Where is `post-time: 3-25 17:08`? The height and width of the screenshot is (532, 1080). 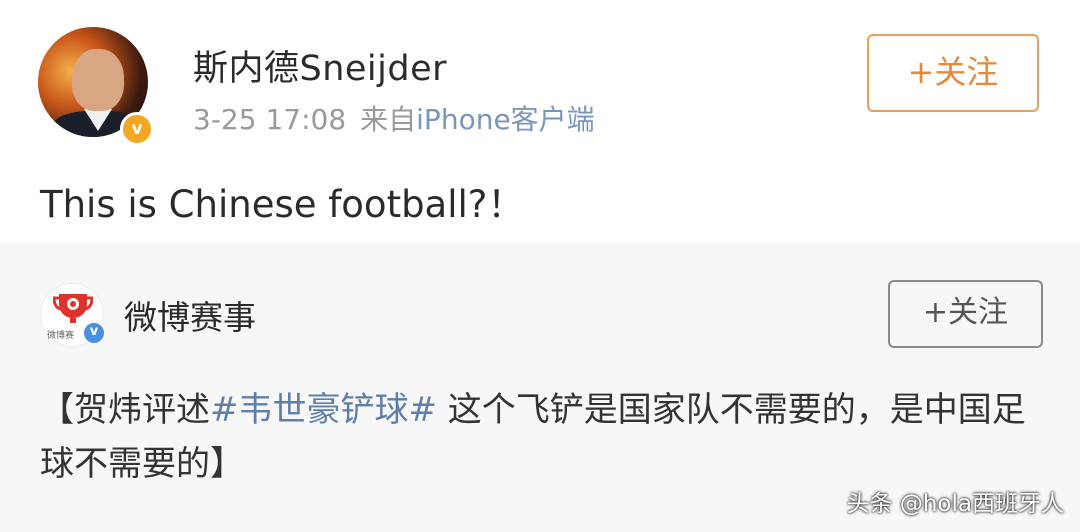 post-time: 3-25 17:08 is located at coordinates (270, 119).